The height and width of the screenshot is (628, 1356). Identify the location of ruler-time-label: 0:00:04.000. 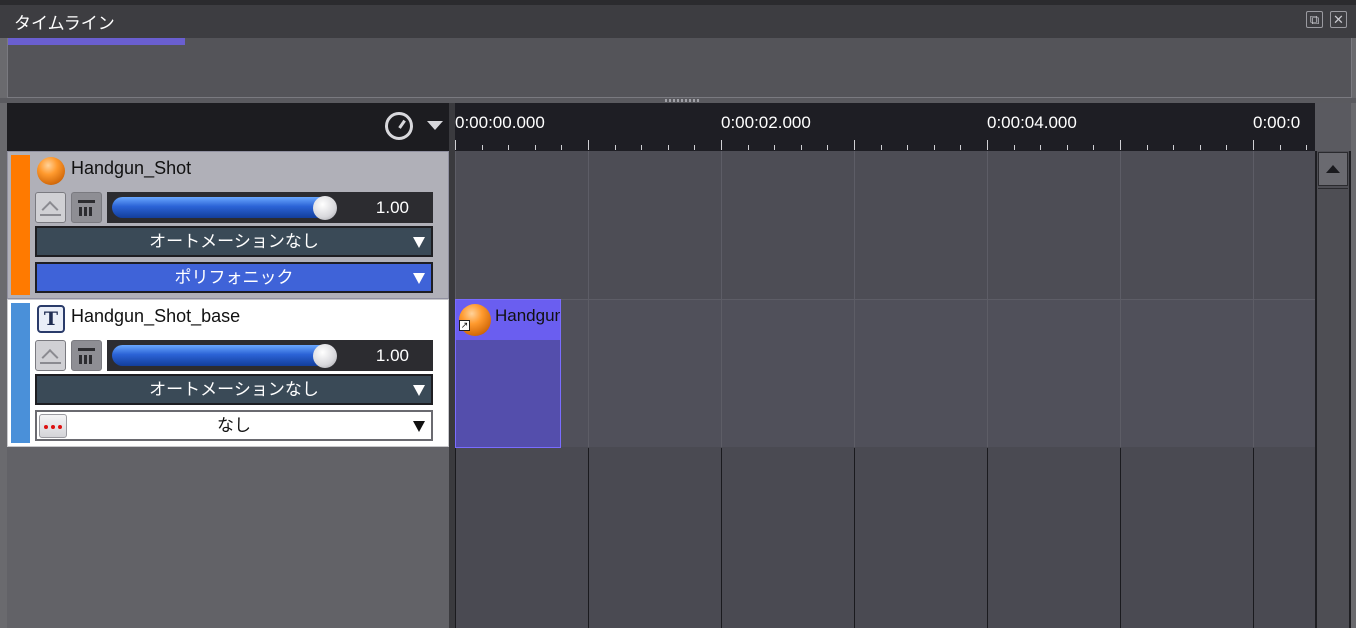
(1032, 122).